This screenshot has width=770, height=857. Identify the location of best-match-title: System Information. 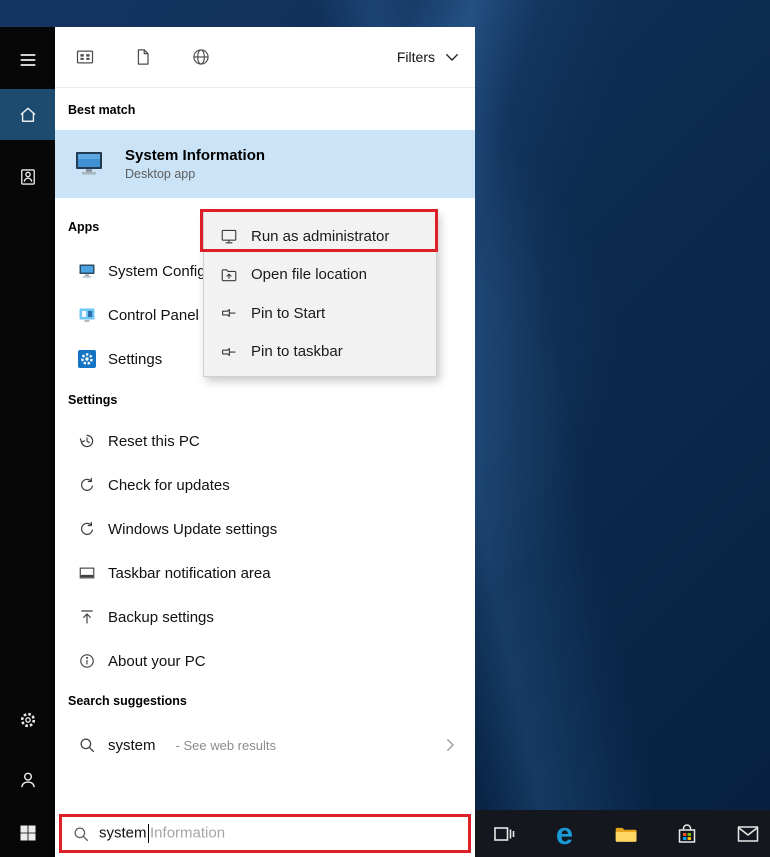
(195, 155).